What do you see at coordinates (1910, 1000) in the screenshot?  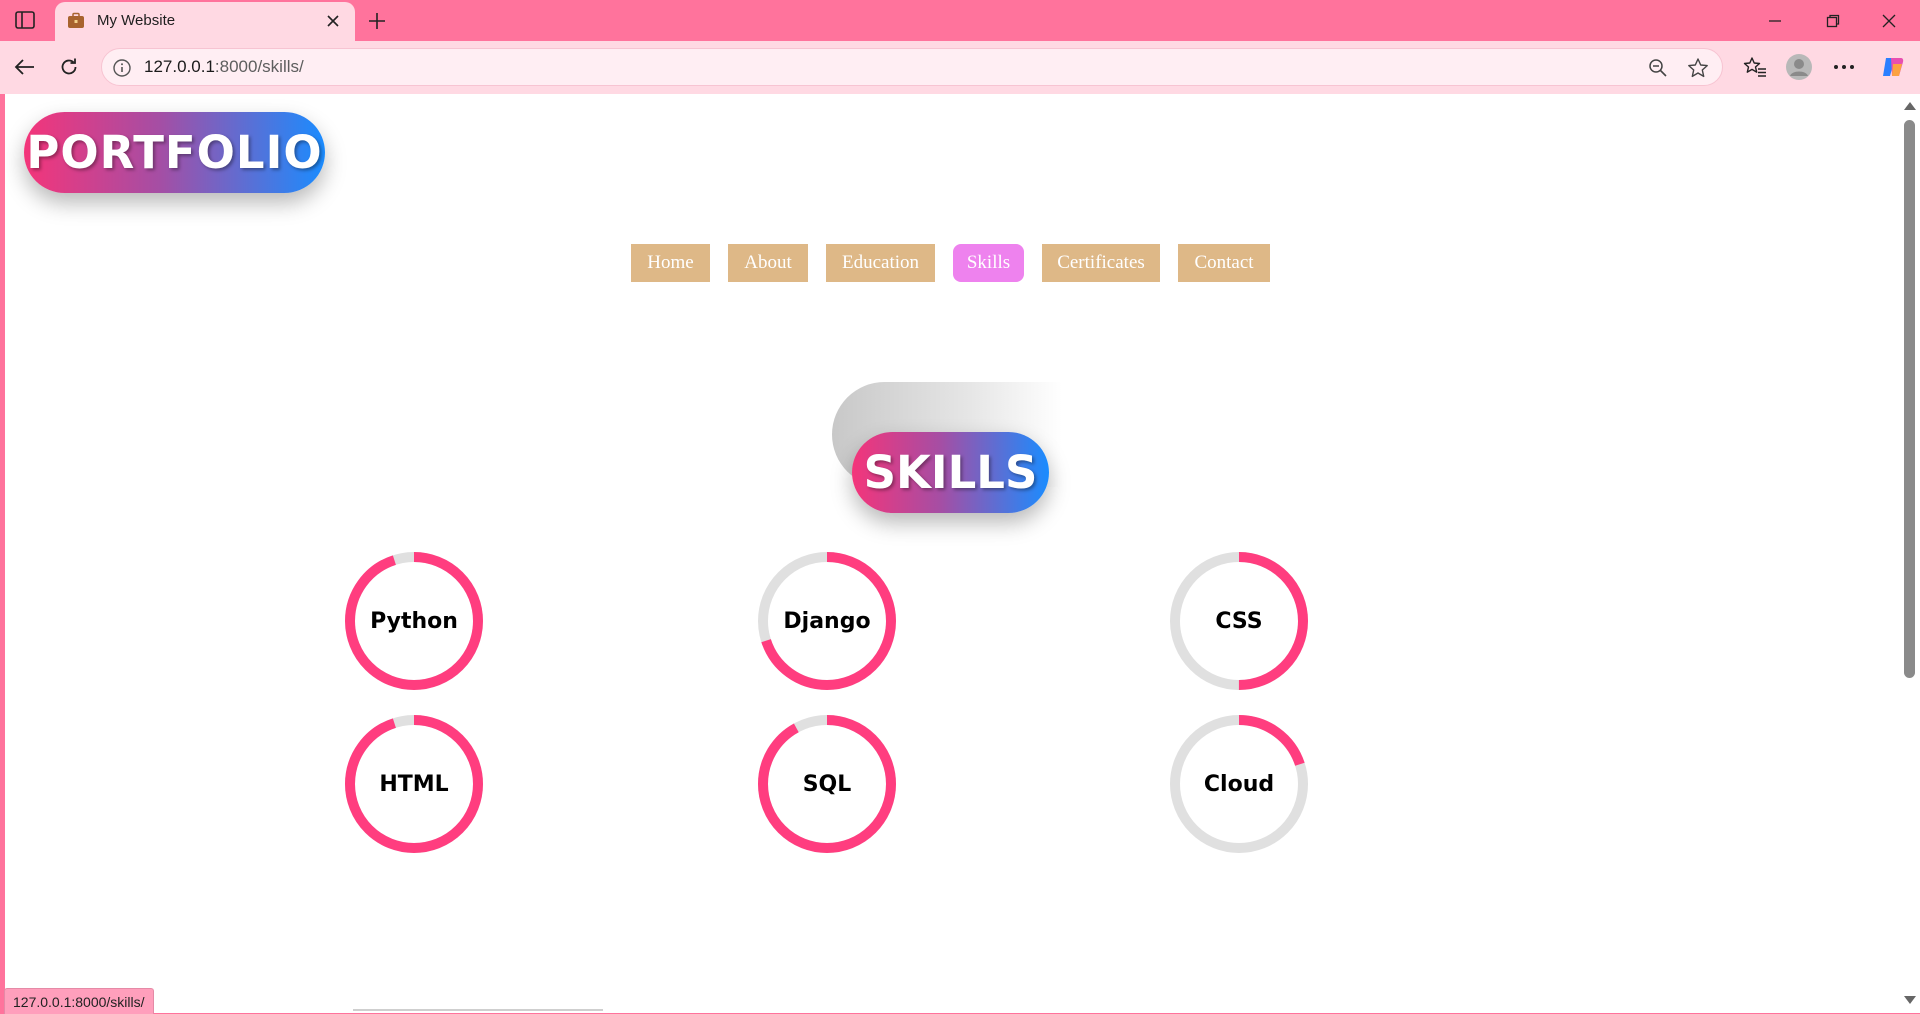 I see `scroll-down-icon` at bounding box center [1910, 1000].